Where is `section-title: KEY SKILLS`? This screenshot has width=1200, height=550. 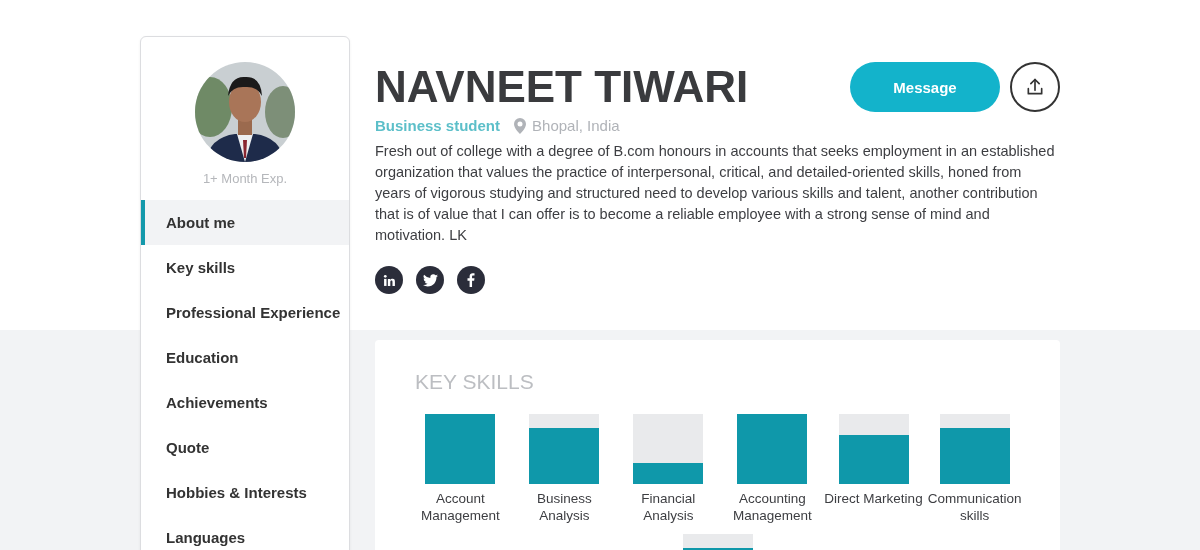 section-title: KEY SKILLS is located at coordinates (475, 382).